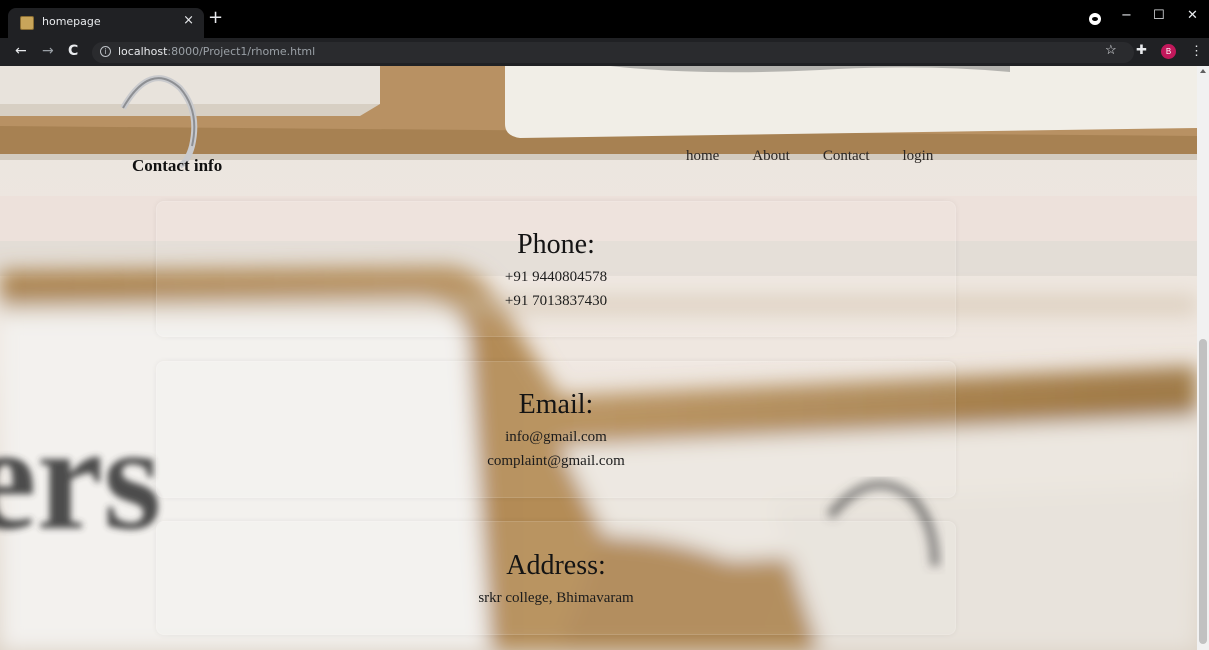 This screenshot has height=650, width=1209. Describe the element at coordinates (1126, 15) in the screenshot. I see `minimize-button: −` at that location.